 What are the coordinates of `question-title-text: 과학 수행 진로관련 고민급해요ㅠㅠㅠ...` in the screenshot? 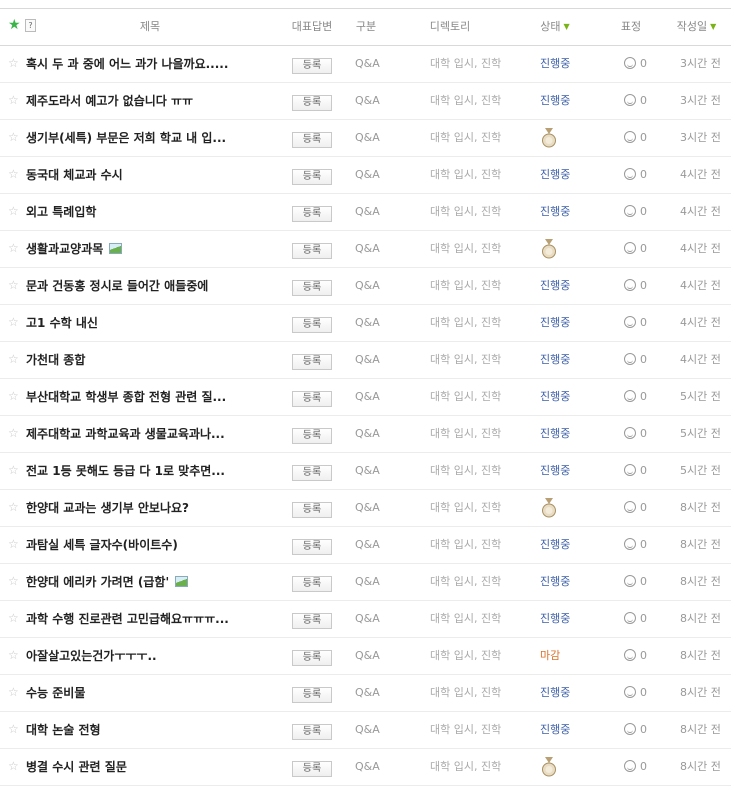 It's located at (127, 619).